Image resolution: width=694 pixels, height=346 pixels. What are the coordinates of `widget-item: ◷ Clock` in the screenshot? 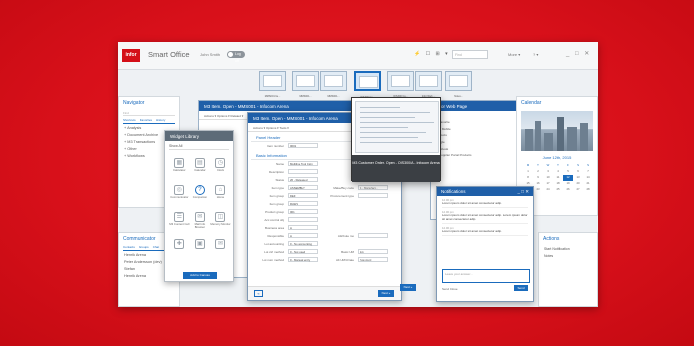 It's located at (220, 168).